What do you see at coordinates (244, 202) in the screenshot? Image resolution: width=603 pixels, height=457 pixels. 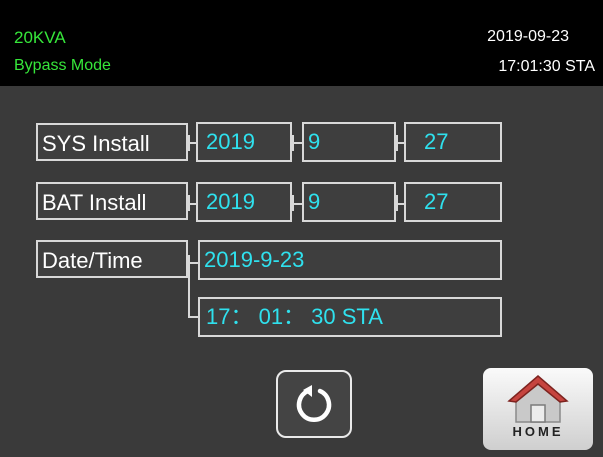 I see `bat-install-year-field: 2019` at bounding box center [244, 202].